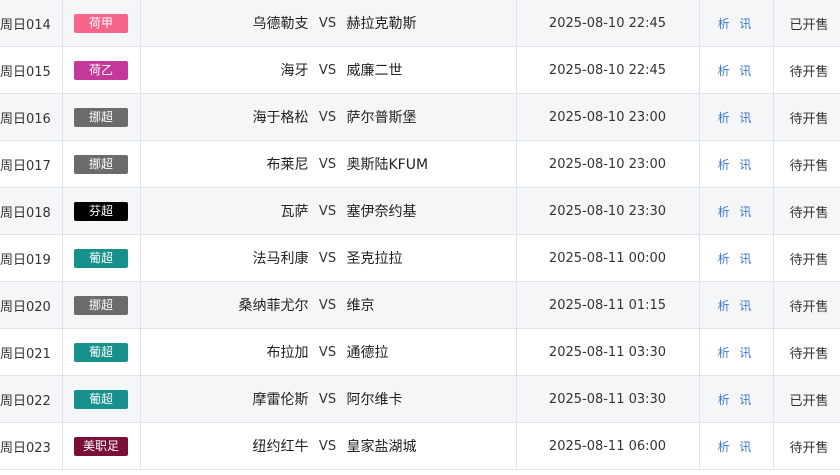 This screenshot has width=840, height=475. Describe the element at coordinates (31, 305) in the screenshot. I see `match-number: 周日020` at that location.